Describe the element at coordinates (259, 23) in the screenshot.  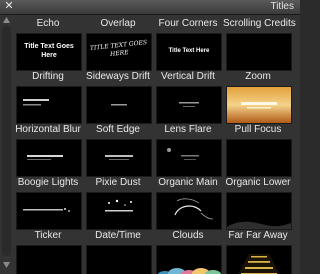
I see `tile-label: Scrolling Credits` at that location.